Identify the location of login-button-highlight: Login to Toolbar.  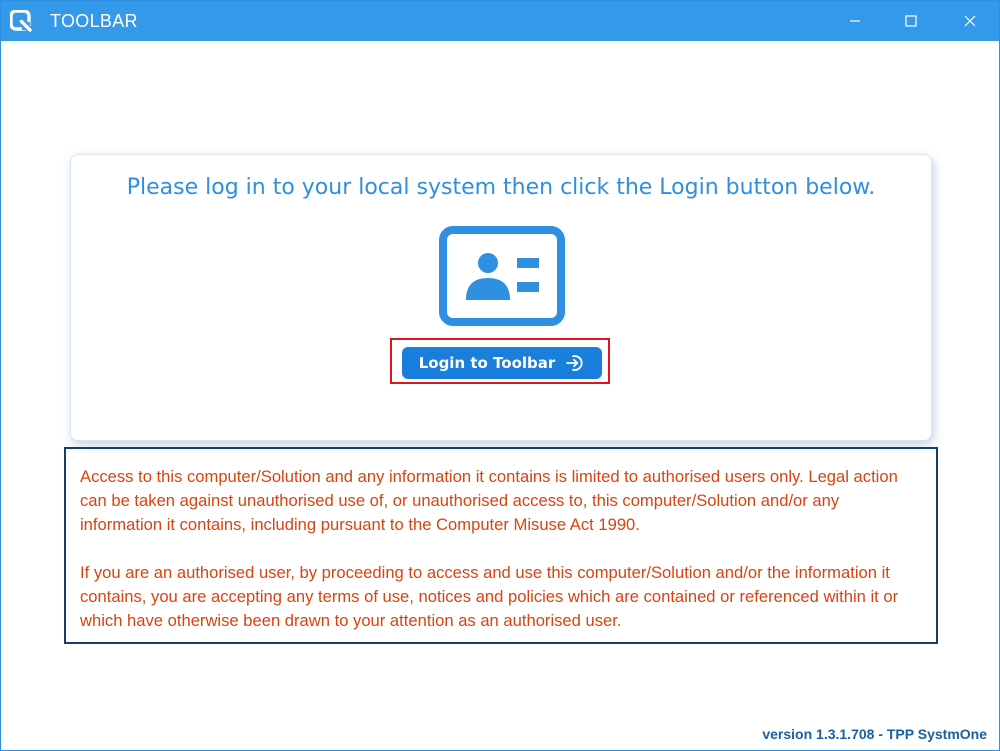
(500, 361).